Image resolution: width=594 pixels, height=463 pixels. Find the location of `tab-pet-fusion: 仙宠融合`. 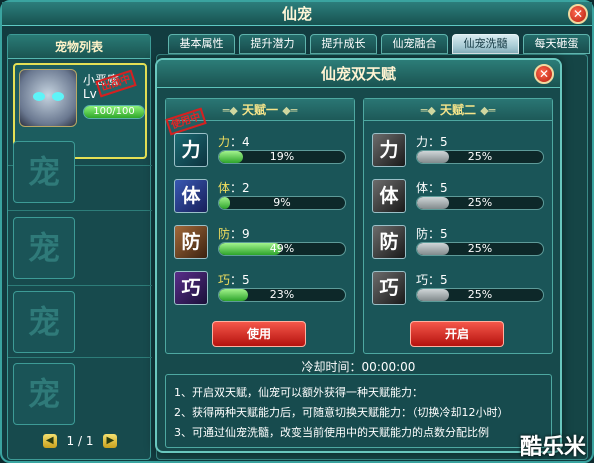

tab-pet-fusion: 仙宠融合 is located at coordinates (414, 44).